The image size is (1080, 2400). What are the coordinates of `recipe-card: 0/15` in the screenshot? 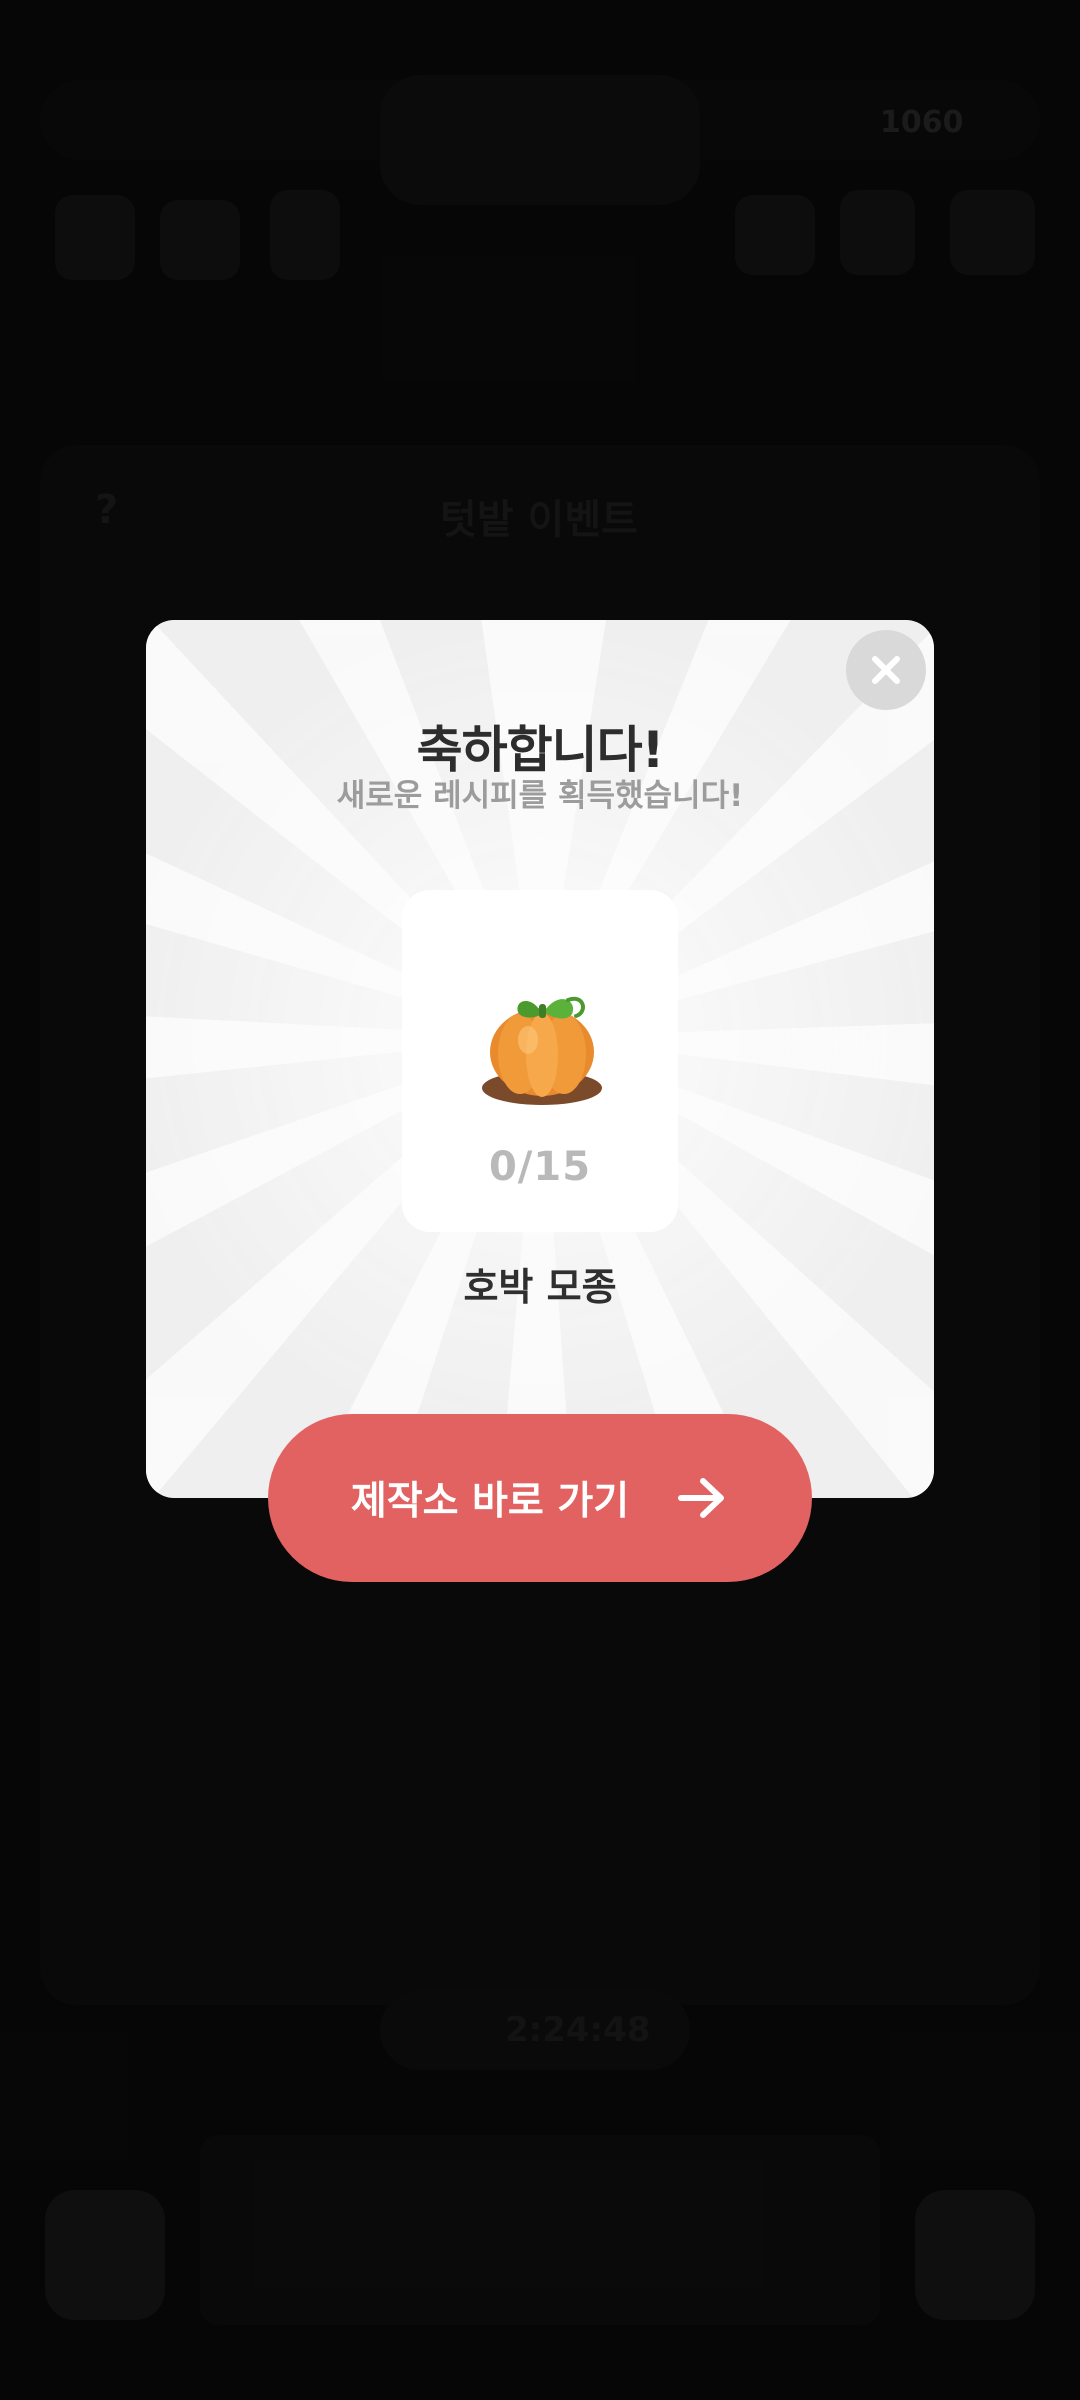 It's located at (540, 1061).